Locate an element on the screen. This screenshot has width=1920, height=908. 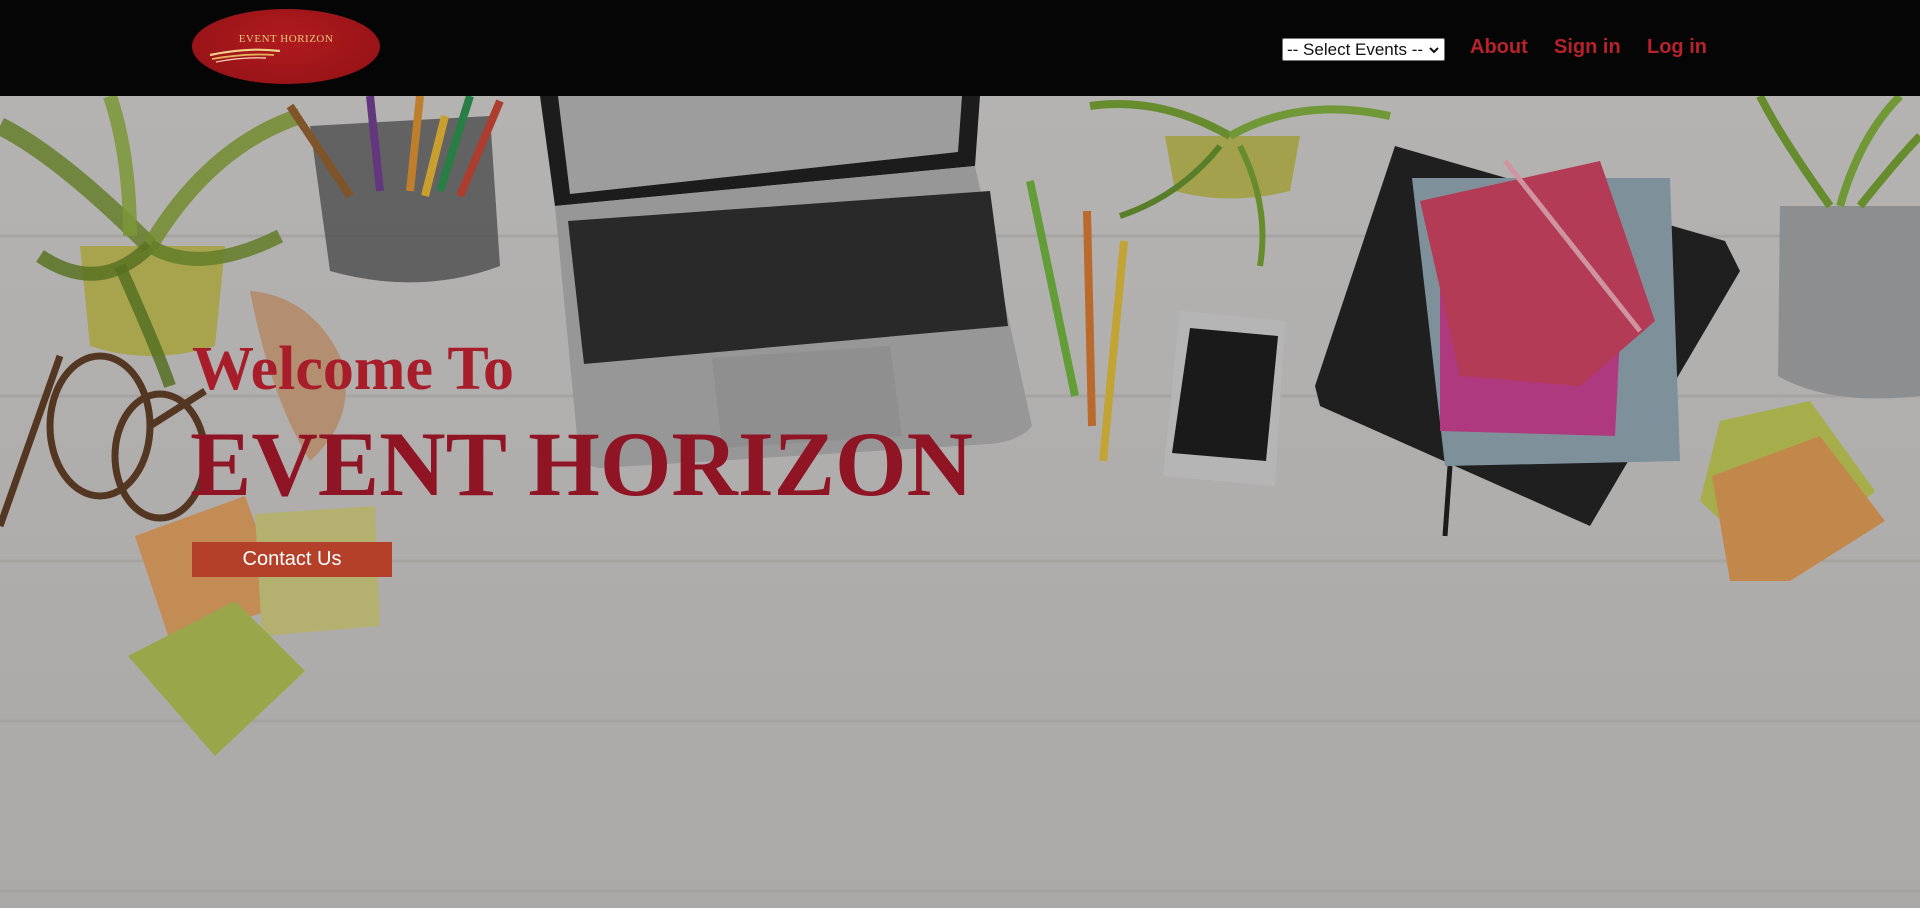
event-select-dropdown: -- Select Events -- is located at coordinates (1363, 49).